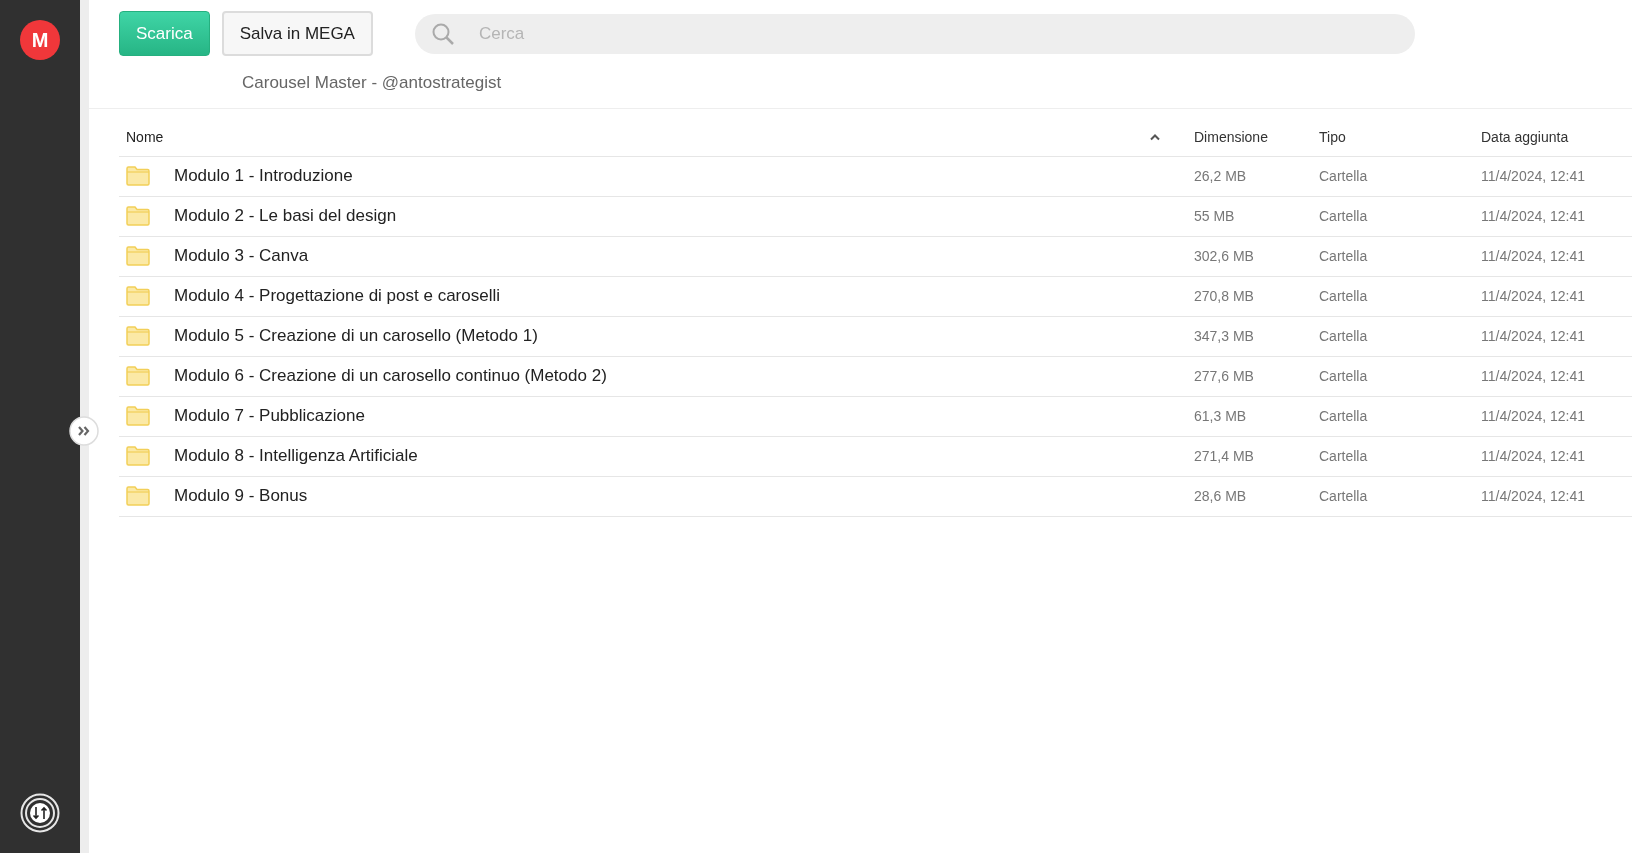  What do you see at coordinates (241, 256) in the screenshot?
I see `folder-name: Modulo 3 - Canva` at bounding box center [241, 256].